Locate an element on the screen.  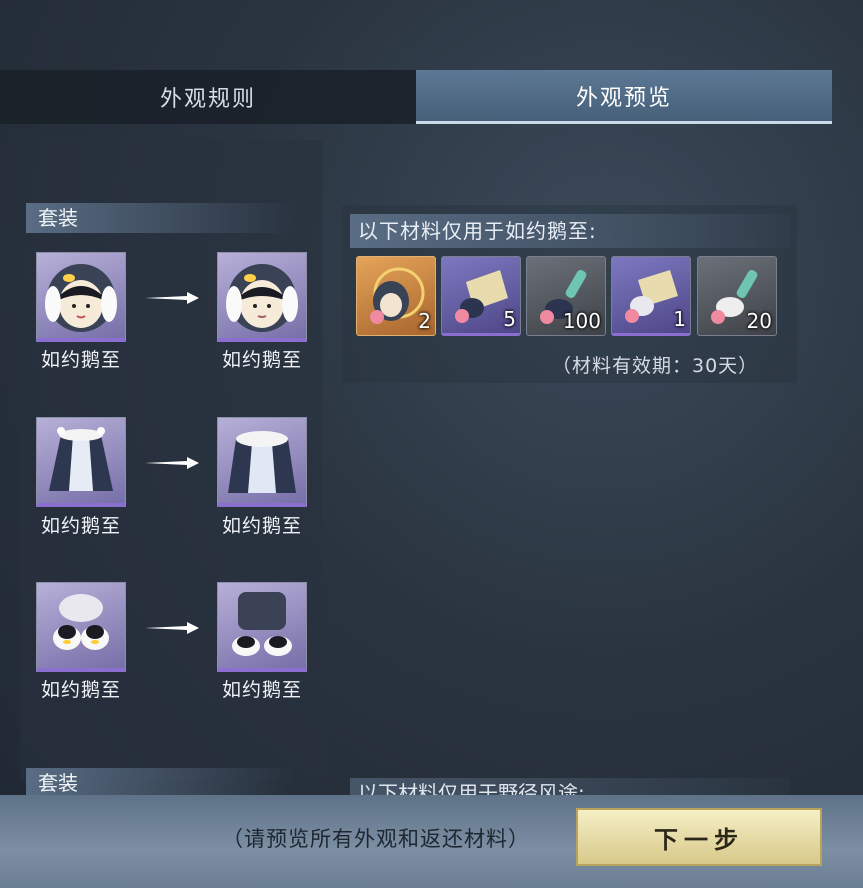
material-slot: 100 is located at coordinates (566, 296).